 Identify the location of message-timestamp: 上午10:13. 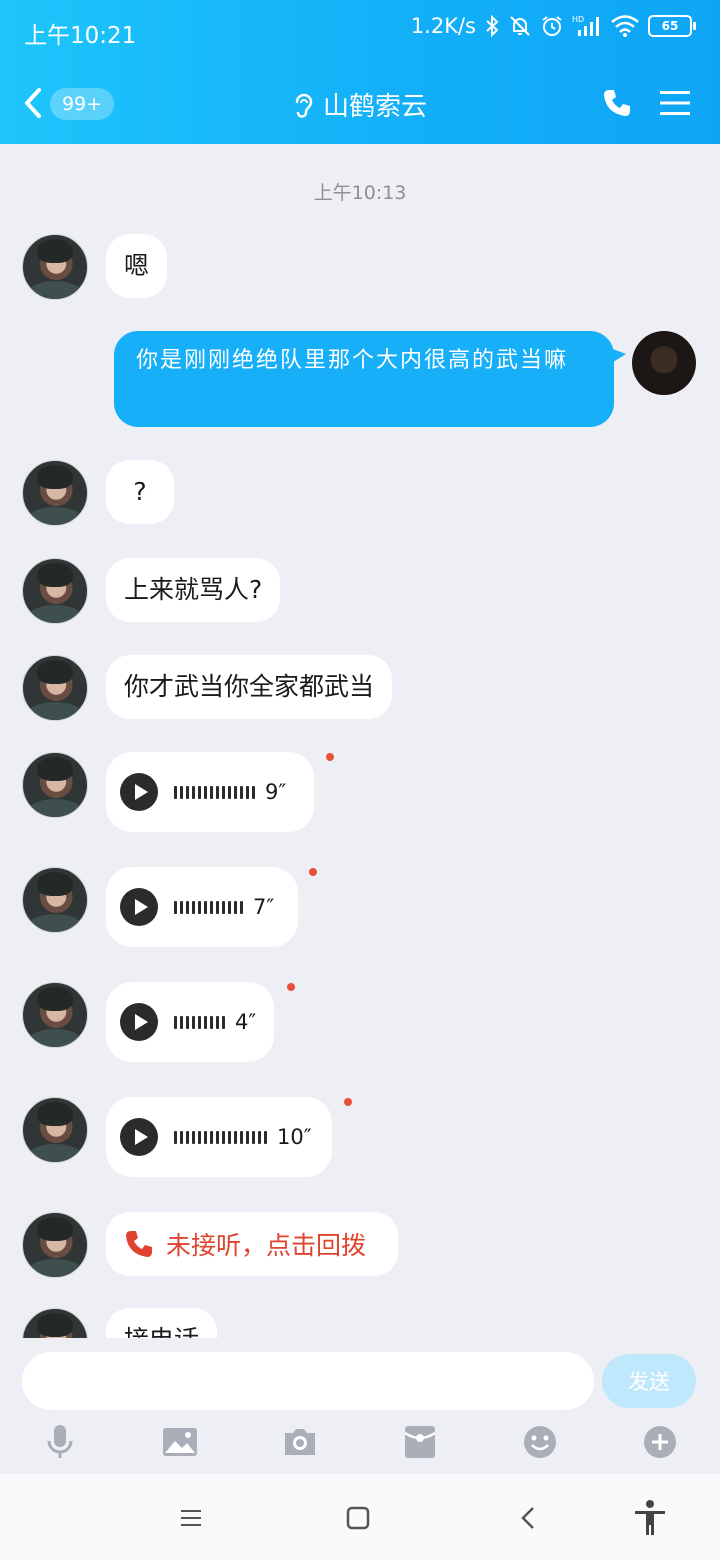
(360, 193).